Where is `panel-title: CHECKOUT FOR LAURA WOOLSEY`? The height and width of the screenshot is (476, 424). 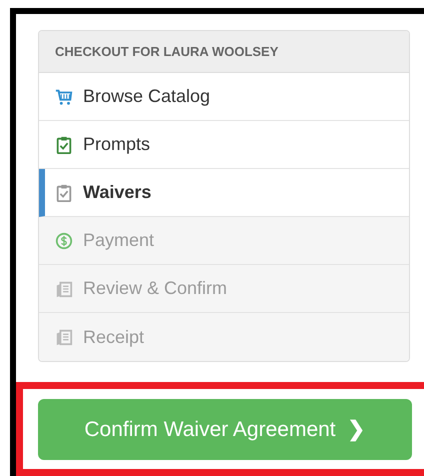 panel-title: CHECKOUT FOR LAURA WOOLSEY is located at coordinates (166, 51).